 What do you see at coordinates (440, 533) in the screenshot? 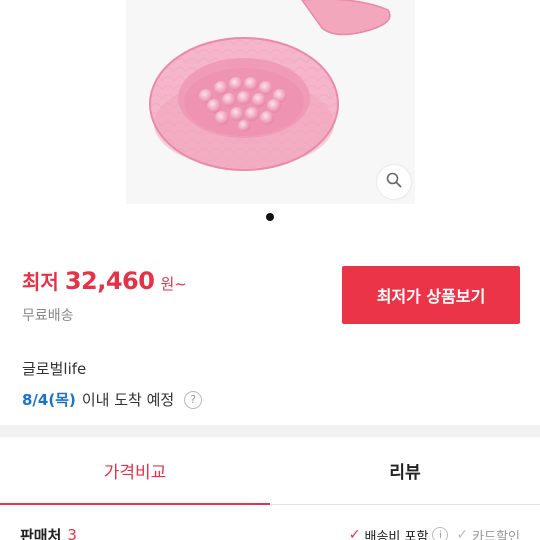
I see `info-icon: i` at bounding box center [440, 533].